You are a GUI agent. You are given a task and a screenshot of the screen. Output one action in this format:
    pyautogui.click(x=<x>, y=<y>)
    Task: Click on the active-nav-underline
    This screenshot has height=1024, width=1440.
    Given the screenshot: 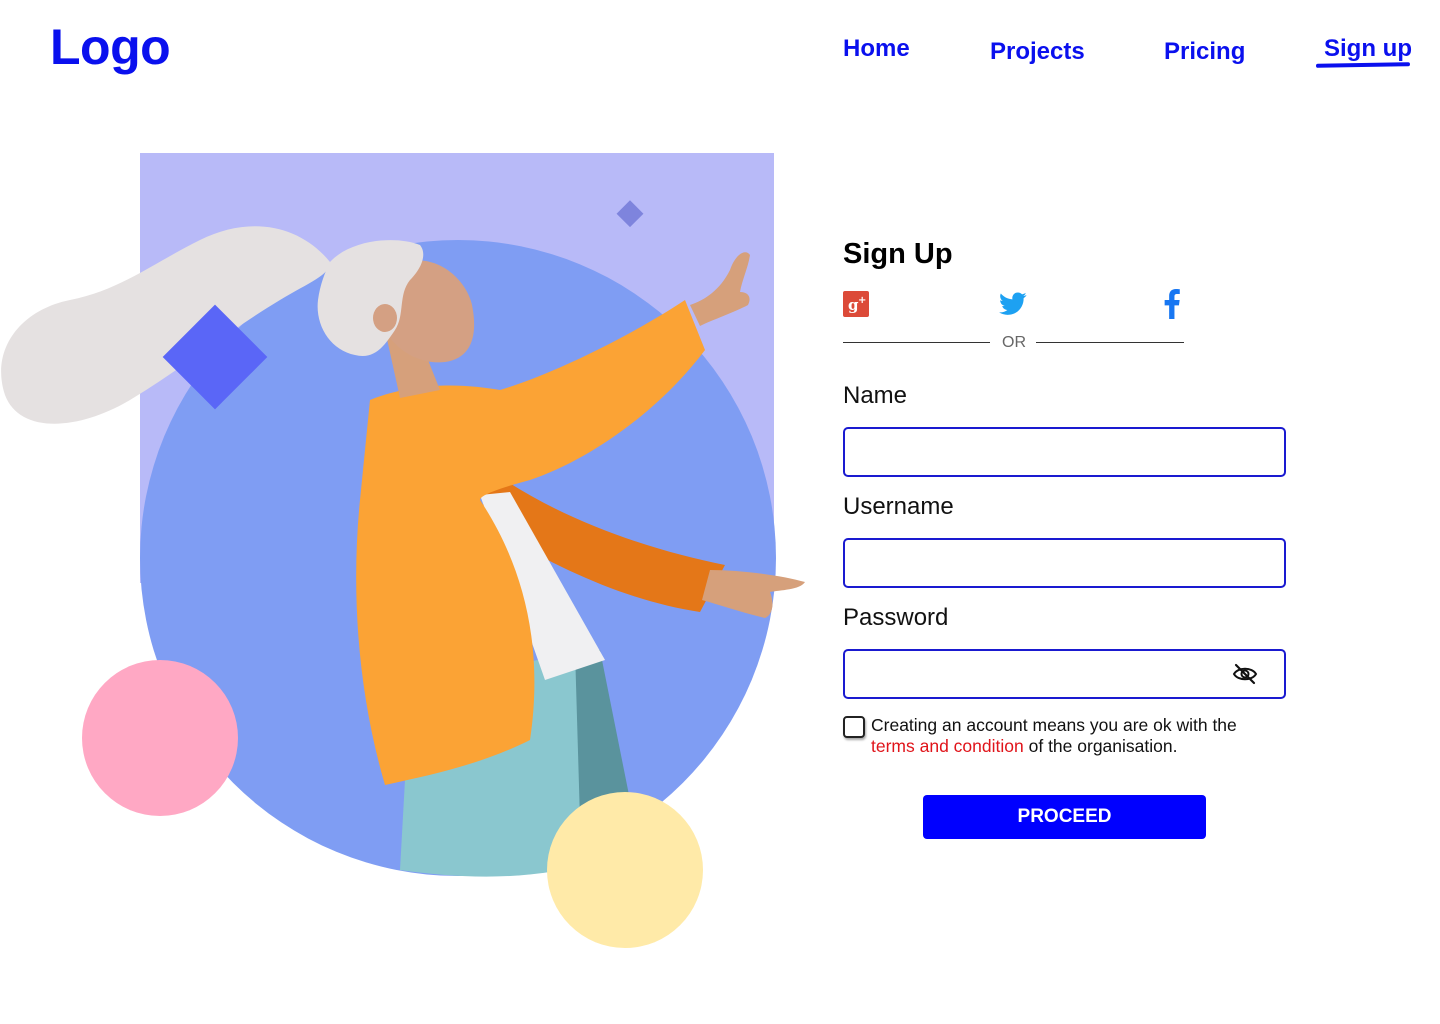 What is the action you would take?
    pyautogui.click(x=1363, y=65)
    